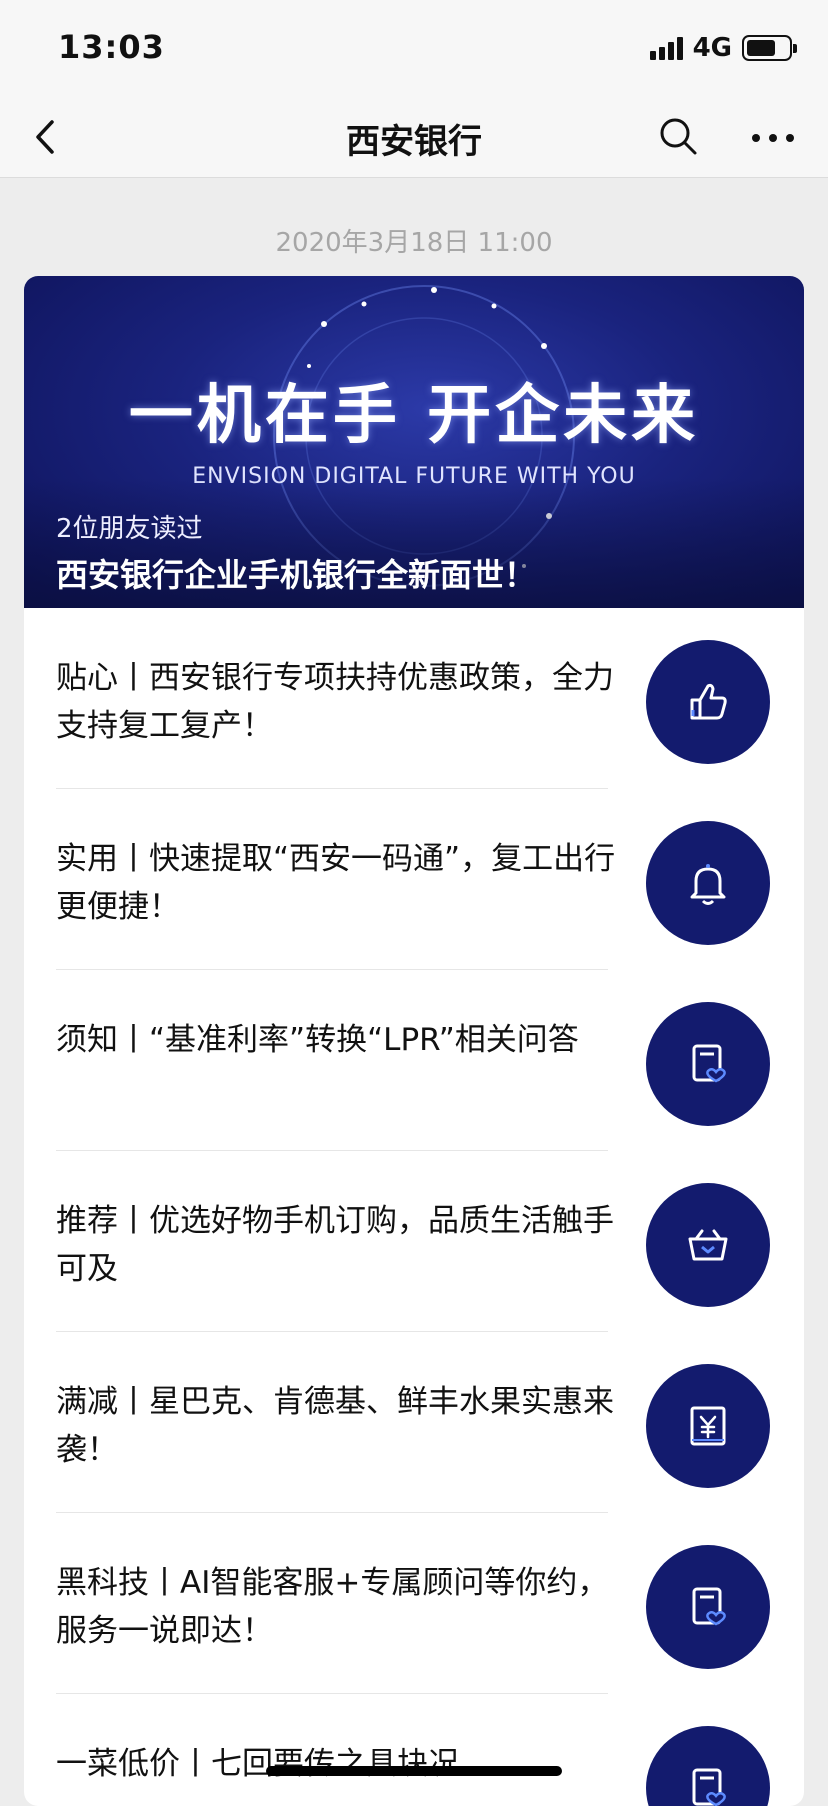 The image size is (828, 1806). Describe the element at coordinates (708, 883) in the screenshot. I see `bell-icon` at that location.